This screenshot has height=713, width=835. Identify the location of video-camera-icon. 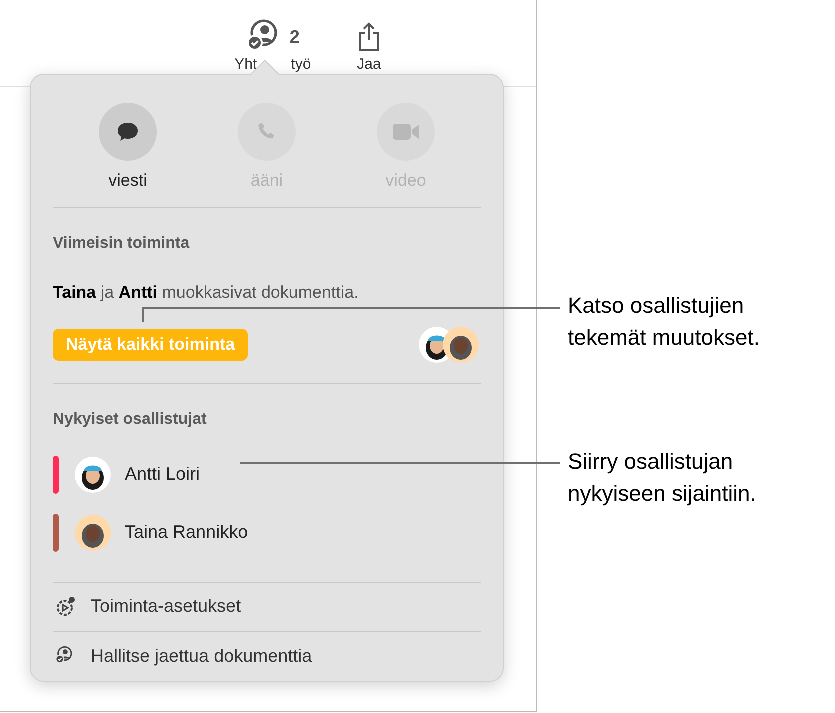
(406, 132).